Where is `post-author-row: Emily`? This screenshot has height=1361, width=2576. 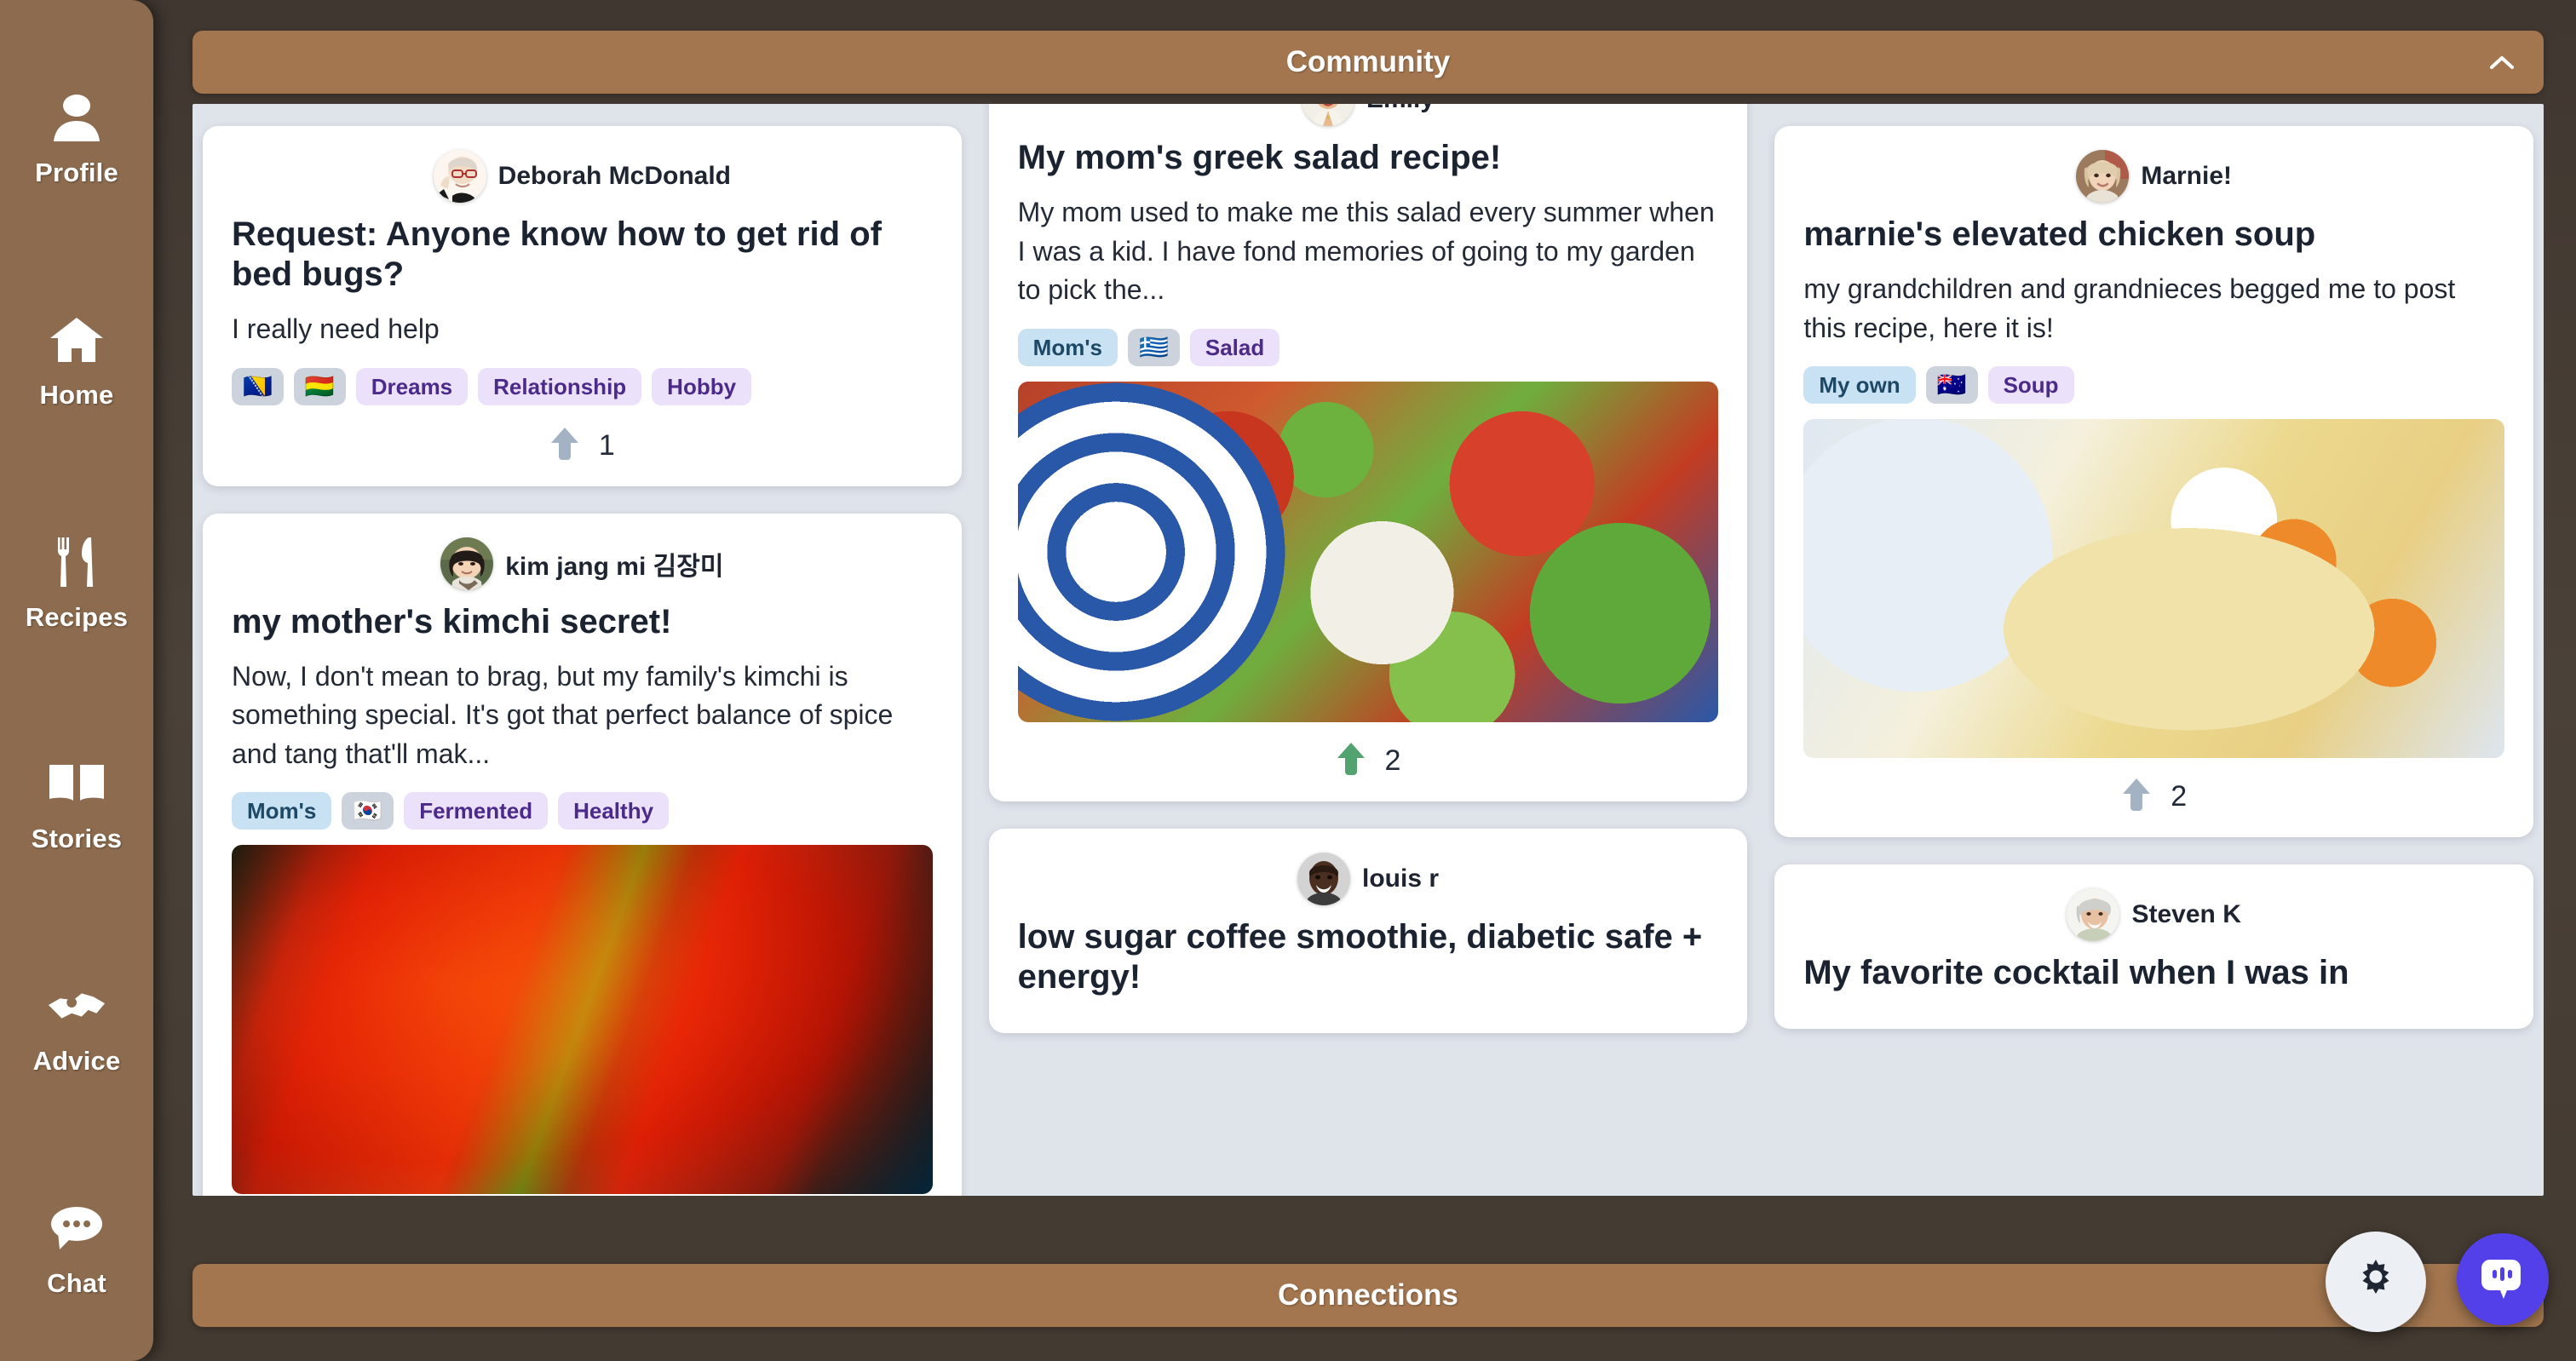 post-author-row: Emily is located at coordinates (1369, 115).